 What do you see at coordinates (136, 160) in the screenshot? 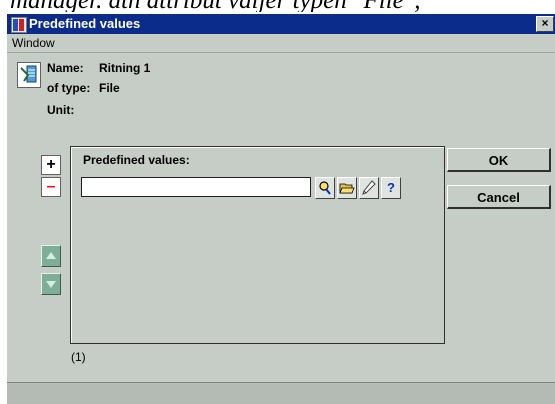
I see `panel-title: Predefined values:` at bounding box center [136, 160].